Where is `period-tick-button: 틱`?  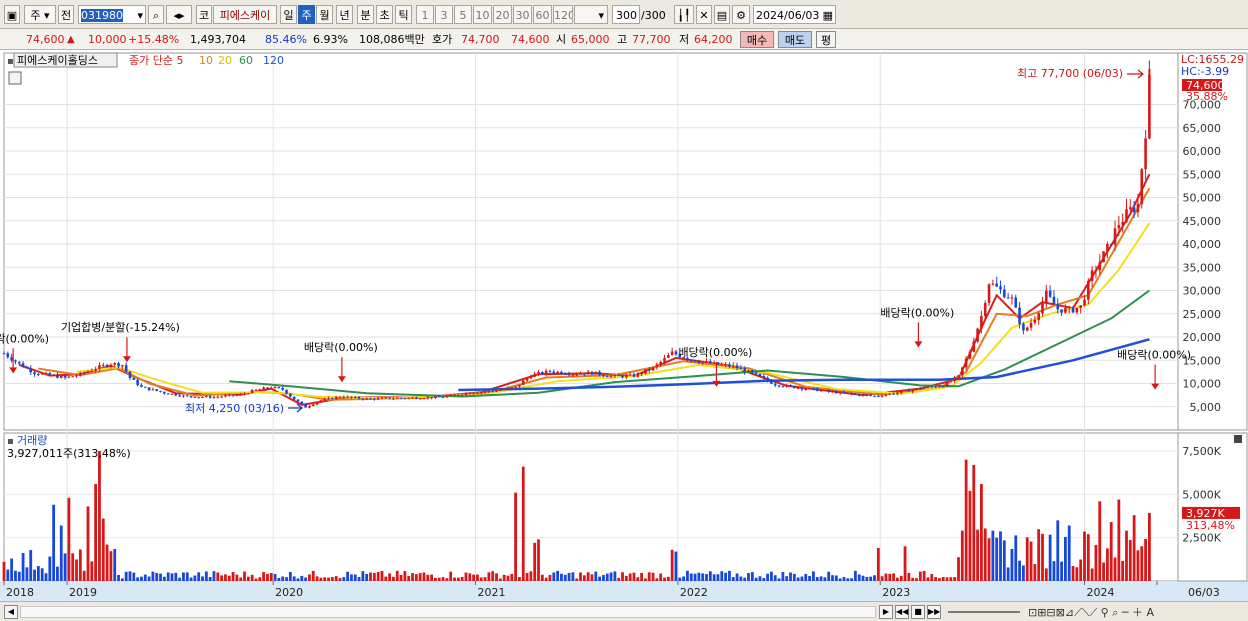
period-tick-button: 틱 is located at coordinates (403, 14).